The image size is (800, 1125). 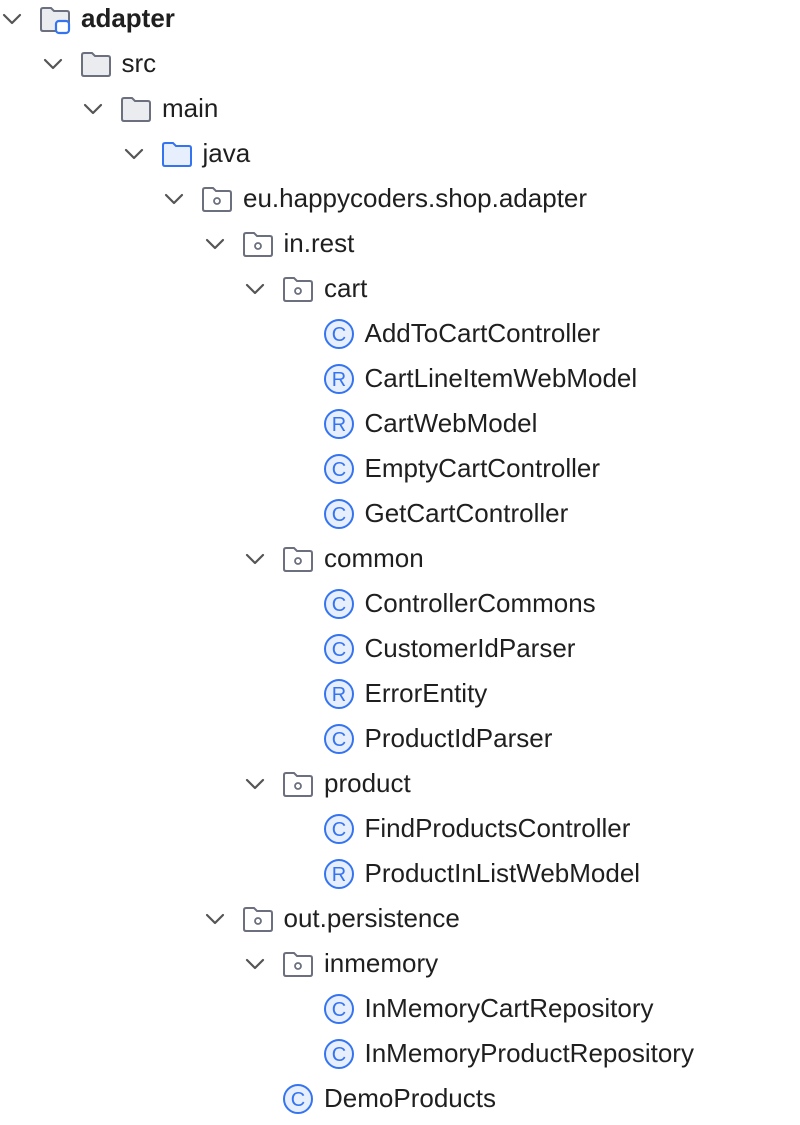 I want to click on tree-node-package: in.rest, so click(x=400, y=247).